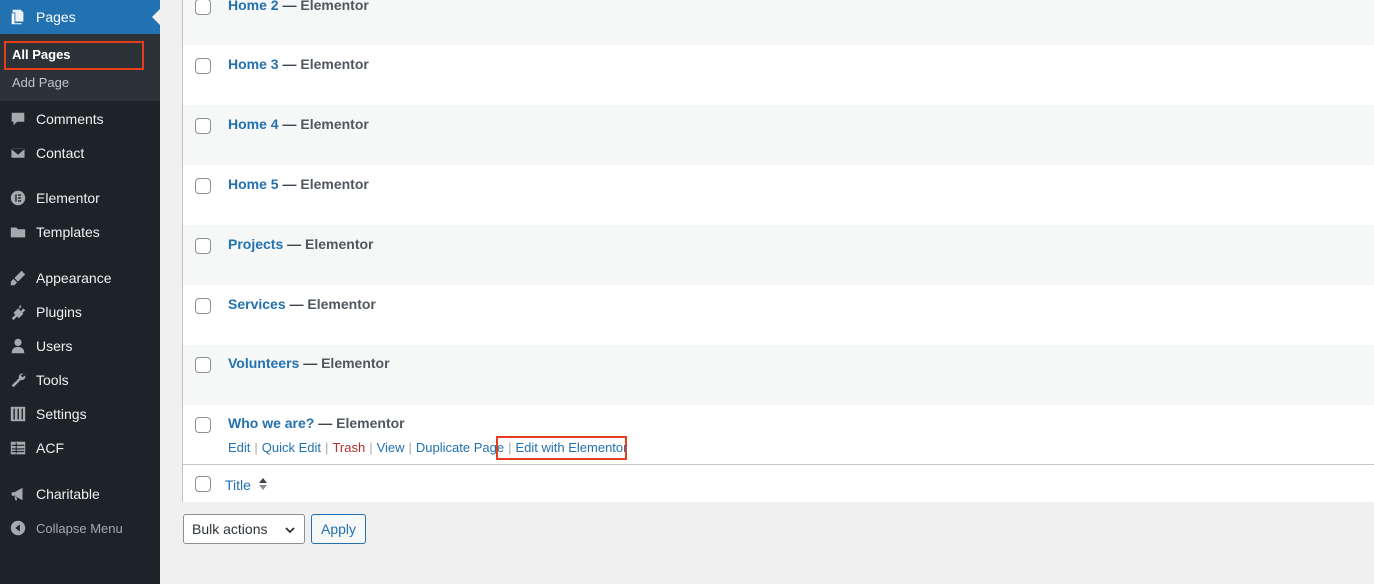 Image resolution: width=1374 pixels, height=584 pixels. Describe the element at coordinates (348, 447) in the screenshot. I see `trash-link: Trash` at that location.